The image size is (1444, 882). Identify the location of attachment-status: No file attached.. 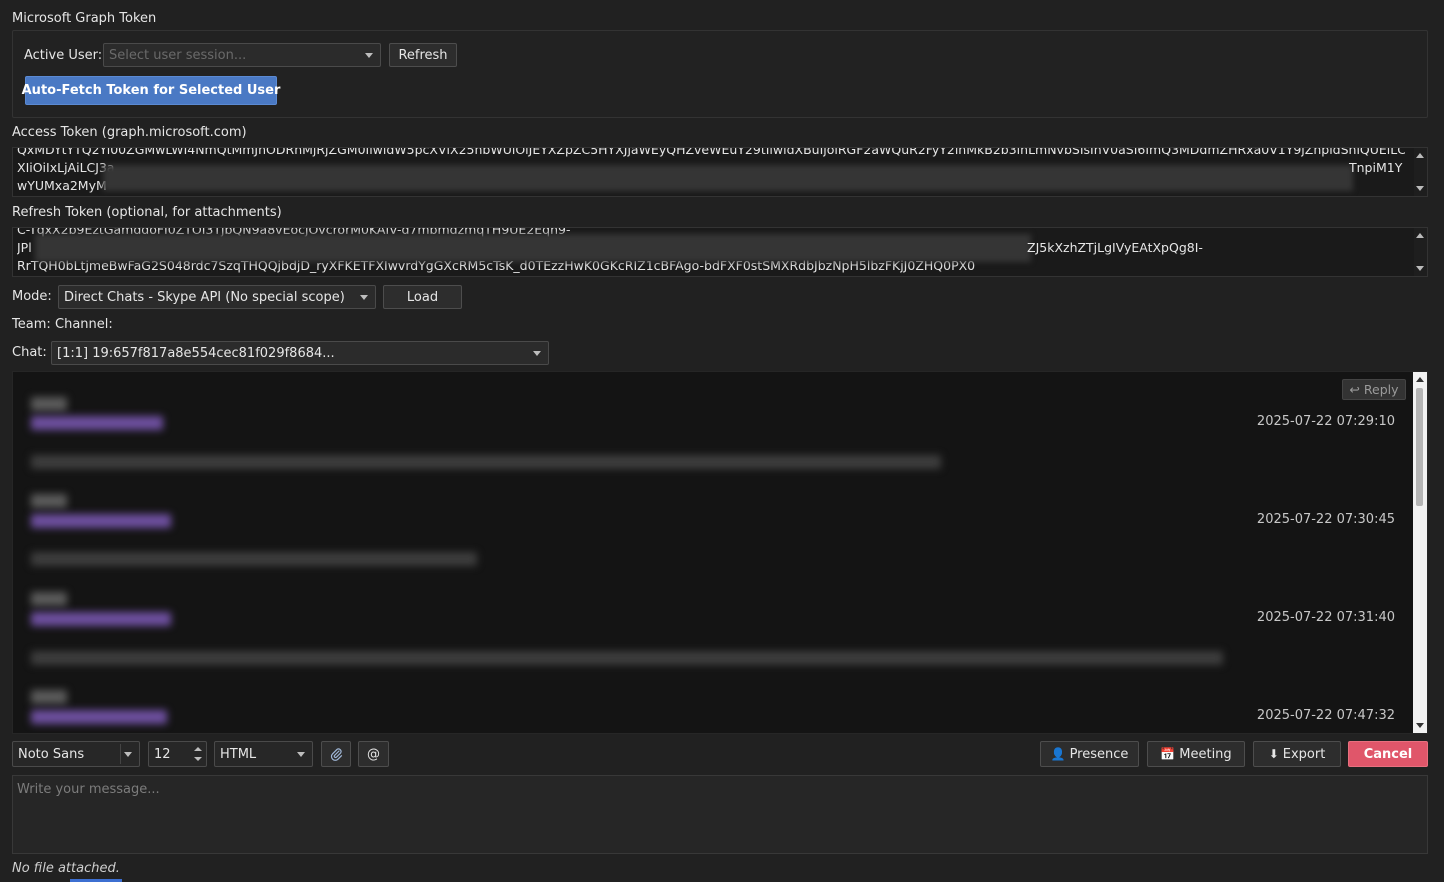
(66, 868).